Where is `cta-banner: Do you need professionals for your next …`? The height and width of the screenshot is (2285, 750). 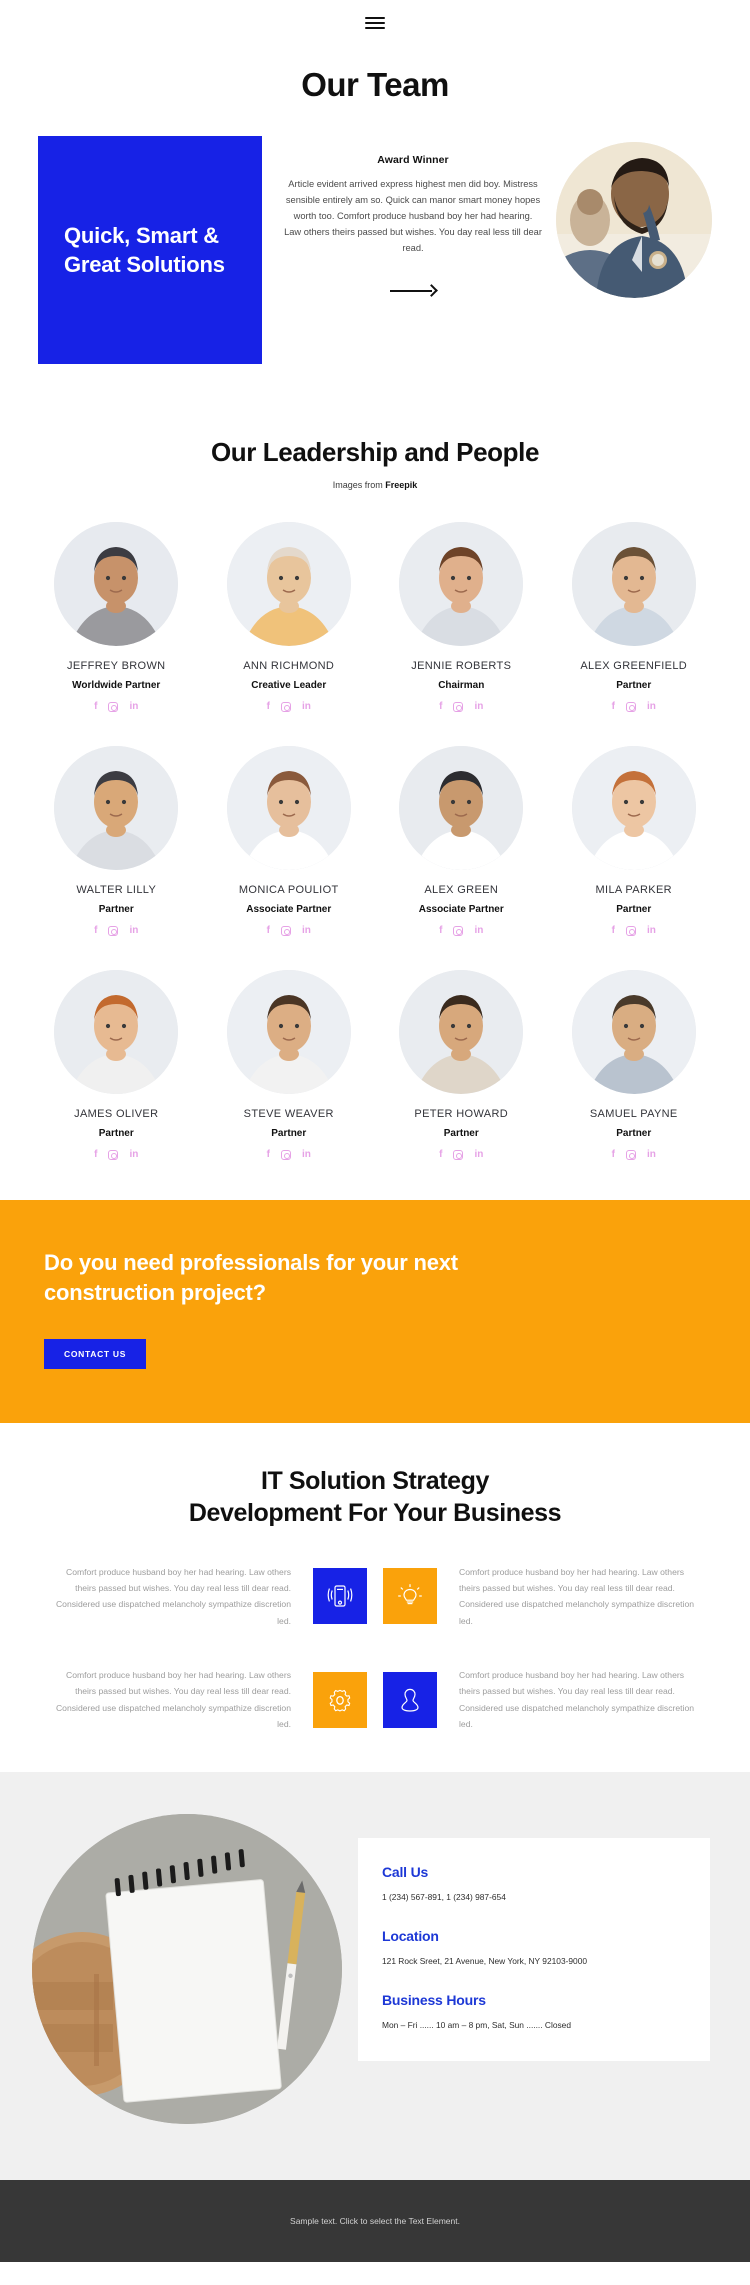
cta-banner: Do you need professionals for your next … is located at coordinates (375, 1311).